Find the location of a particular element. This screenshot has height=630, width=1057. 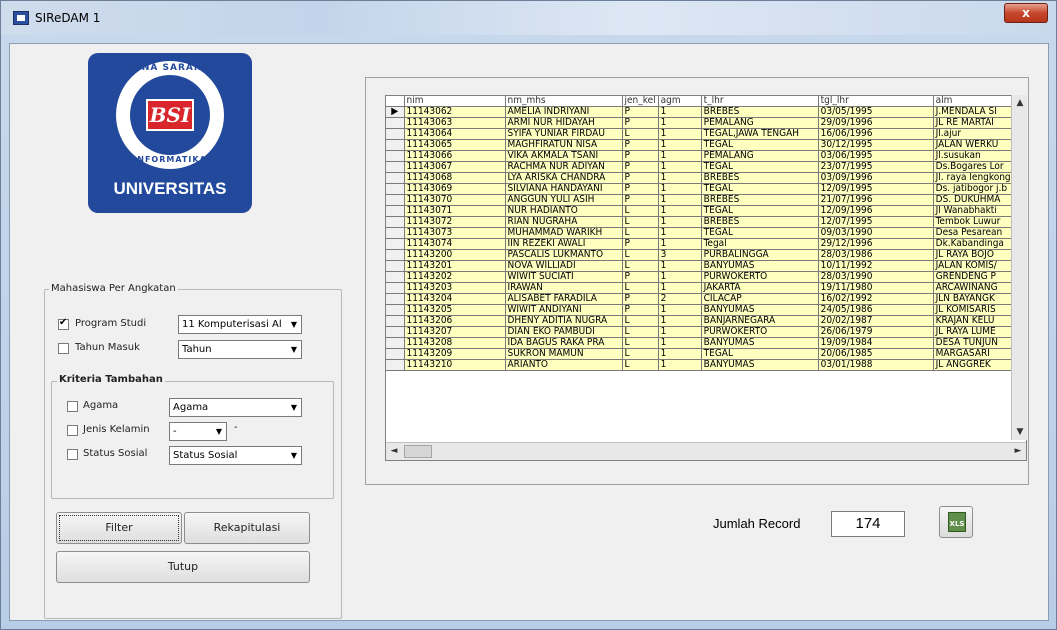

cell-nm-mhs: AMELIA INDRIYANI is located at coordinates (564, 112).